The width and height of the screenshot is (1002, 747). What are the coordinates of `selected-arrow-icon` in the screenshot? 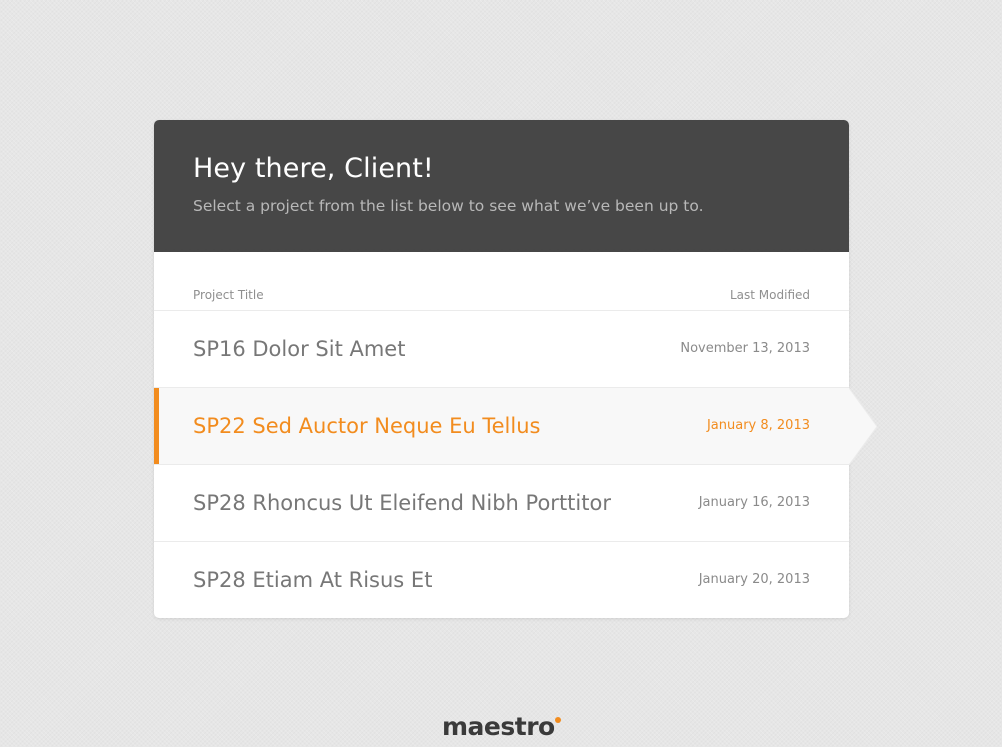 It's located at (863, 426).